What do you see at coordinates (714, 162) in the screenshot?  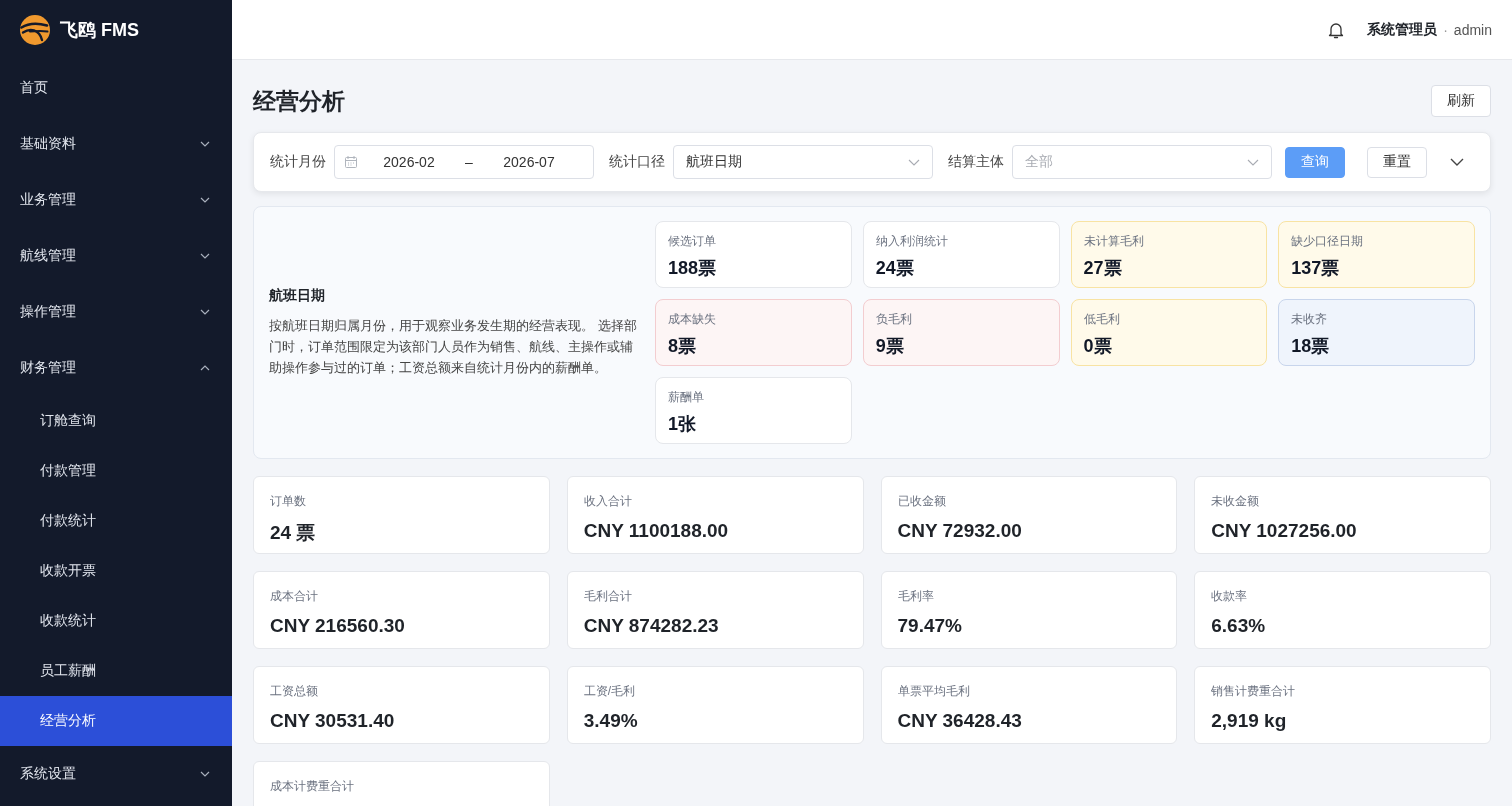 I see `select-value: 航班日期` at bounding box center [714, 162].